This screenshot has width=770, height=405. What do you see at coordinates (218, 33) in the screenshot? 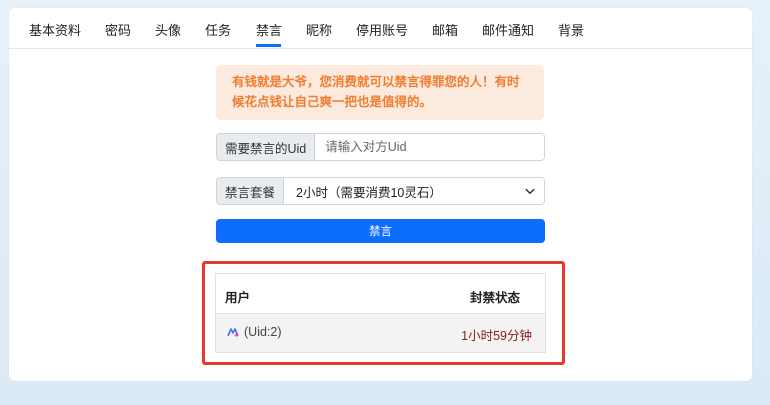
I see `tab-tasks: 任务` at bounding box center [218, 33].